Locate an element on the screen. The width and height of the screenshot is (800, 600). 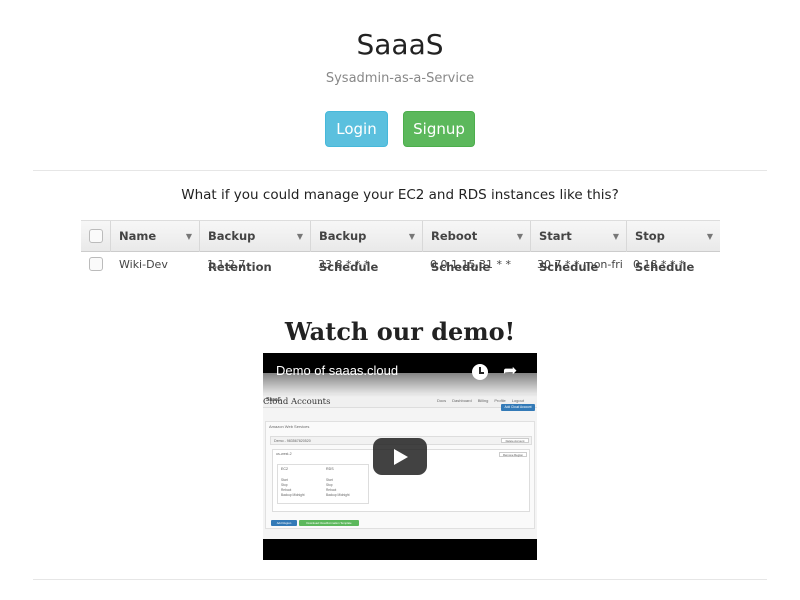
inner-nav-links: Docs Dashboard Billing Profile Logout is located at coordinates (483, 400).